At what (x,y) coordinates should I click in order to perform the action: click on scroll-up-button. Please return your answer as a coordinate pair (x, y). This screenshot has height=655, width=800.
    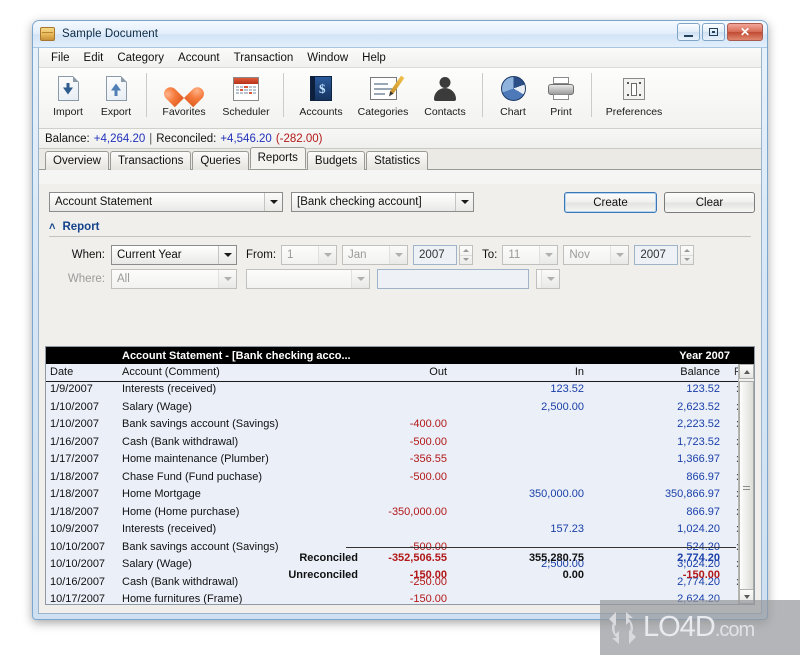
    Looking at the image, I should click on (746, 371).